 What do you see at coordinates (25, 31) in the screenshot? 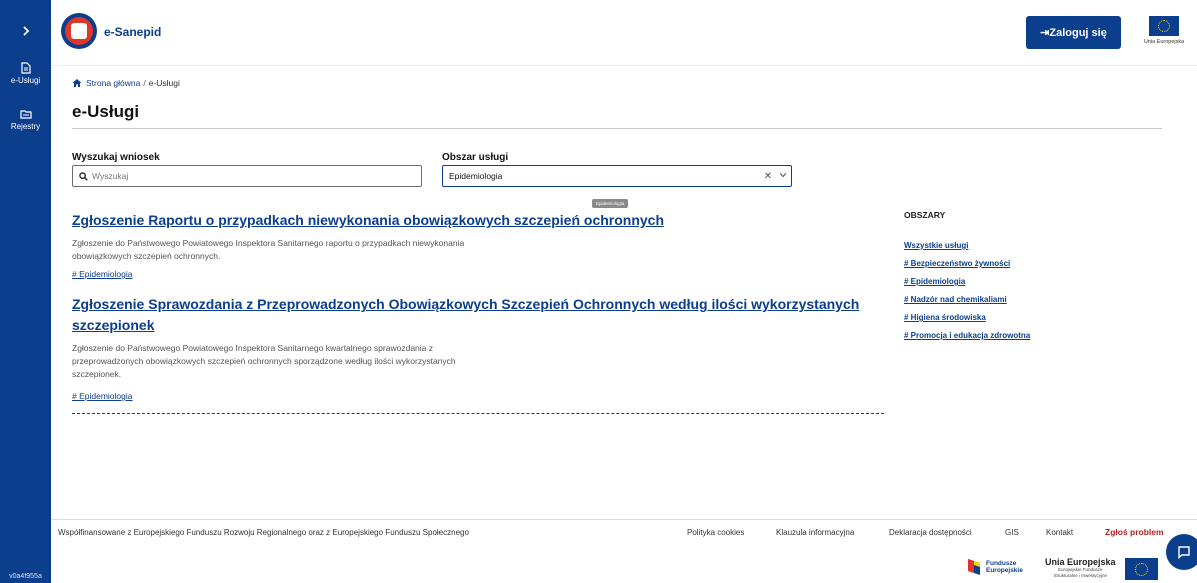
I see `chevron-right-icon` at bounding box center [25, 31].